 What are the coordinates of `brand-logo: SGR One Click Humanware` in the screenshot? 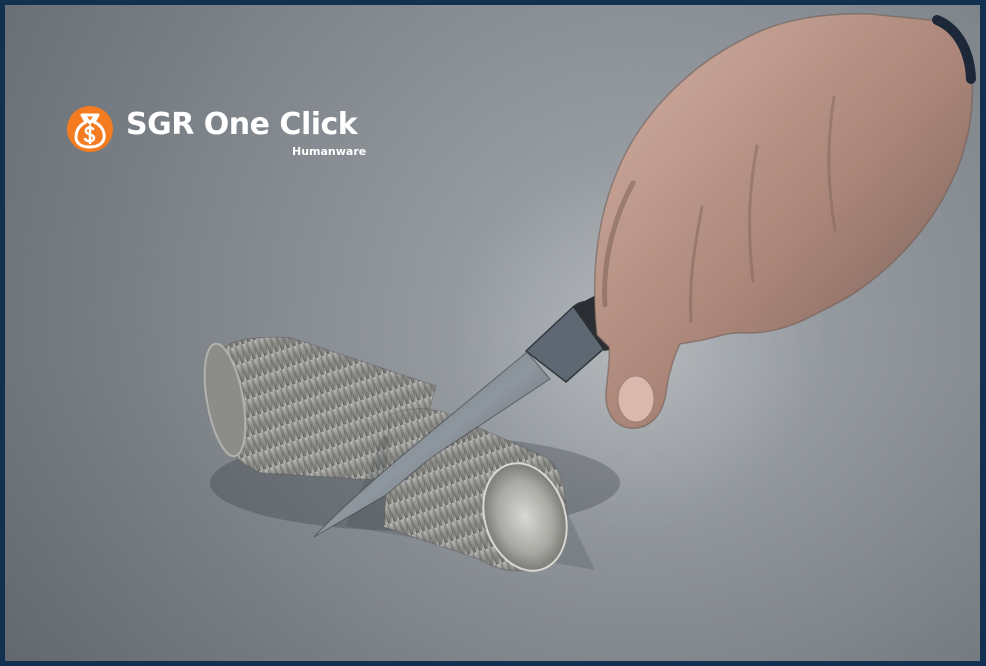 It's located at (226, 134).